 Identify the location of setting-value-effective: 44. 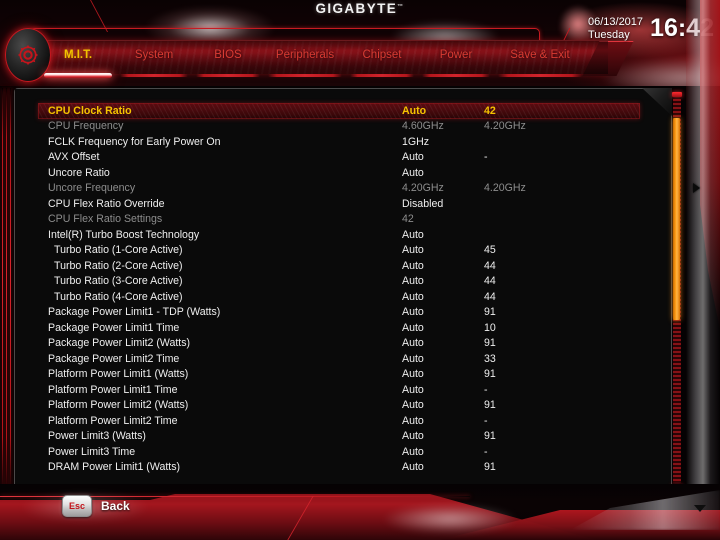
(490, 265).